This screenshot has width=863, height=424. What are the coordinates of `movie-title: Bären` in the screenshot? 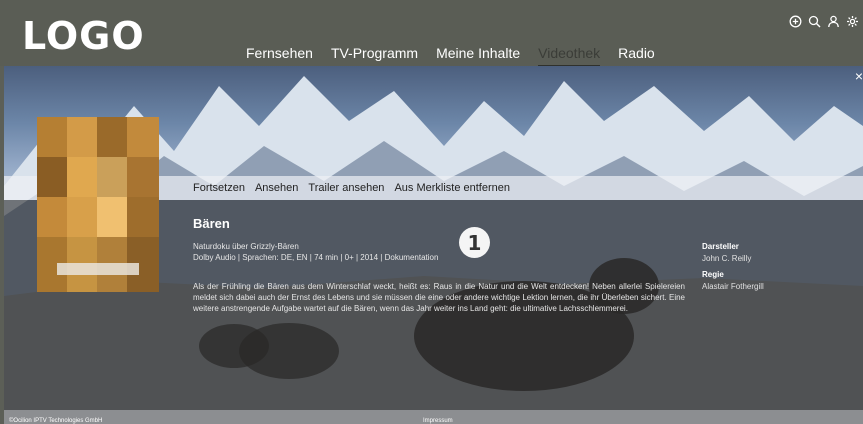 It's located at (211, 223).